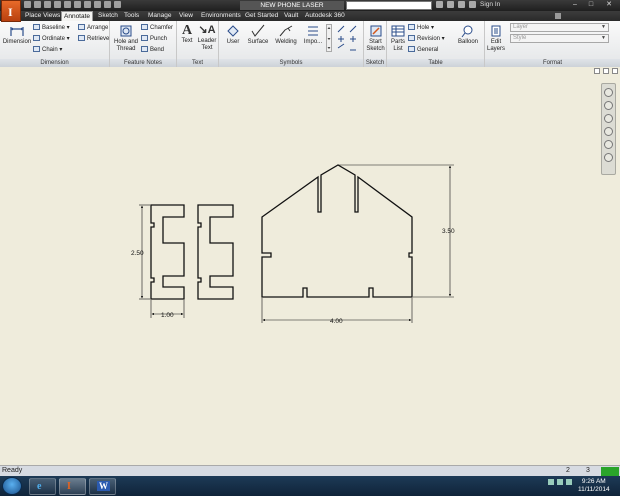 This screenshot has height=496, width=620. I want to click on taskbar-inventor: I, so click(72, 486).